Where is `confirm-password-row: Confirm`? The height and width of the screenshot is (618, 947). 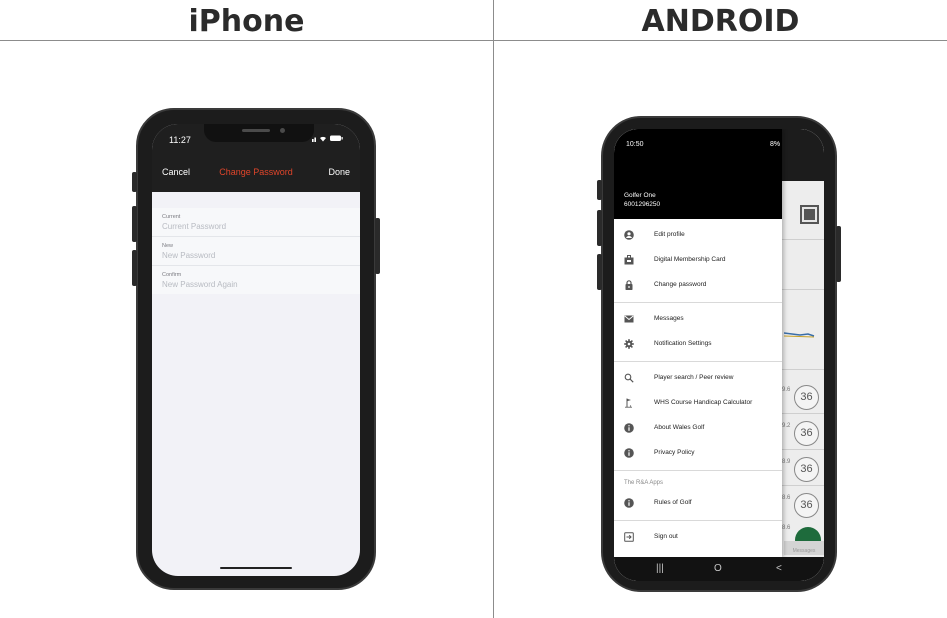 confirm-password-row: Confirm is located at coordinates (256, 280).